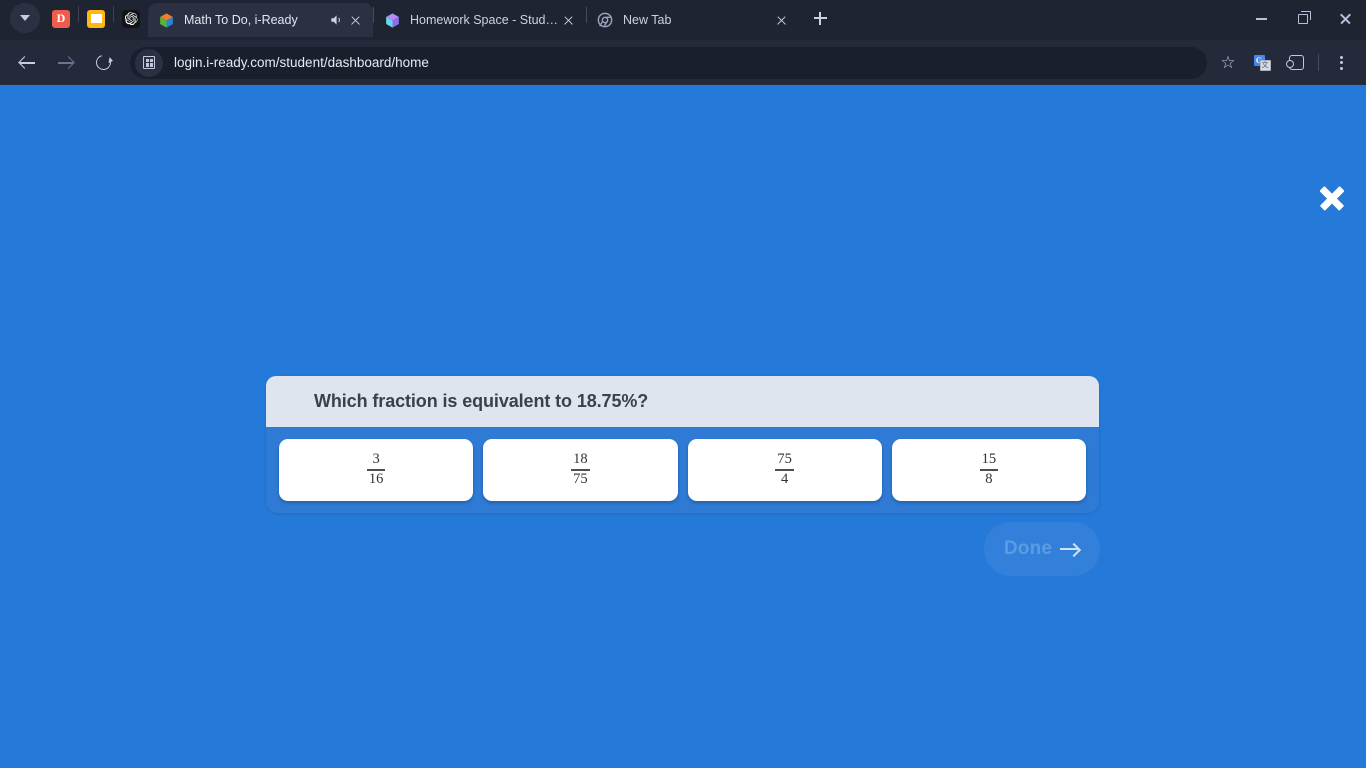 This screenshot has height=768, width=1366. I want to click on tab-new-tab: New Tab, so click(693, 20).